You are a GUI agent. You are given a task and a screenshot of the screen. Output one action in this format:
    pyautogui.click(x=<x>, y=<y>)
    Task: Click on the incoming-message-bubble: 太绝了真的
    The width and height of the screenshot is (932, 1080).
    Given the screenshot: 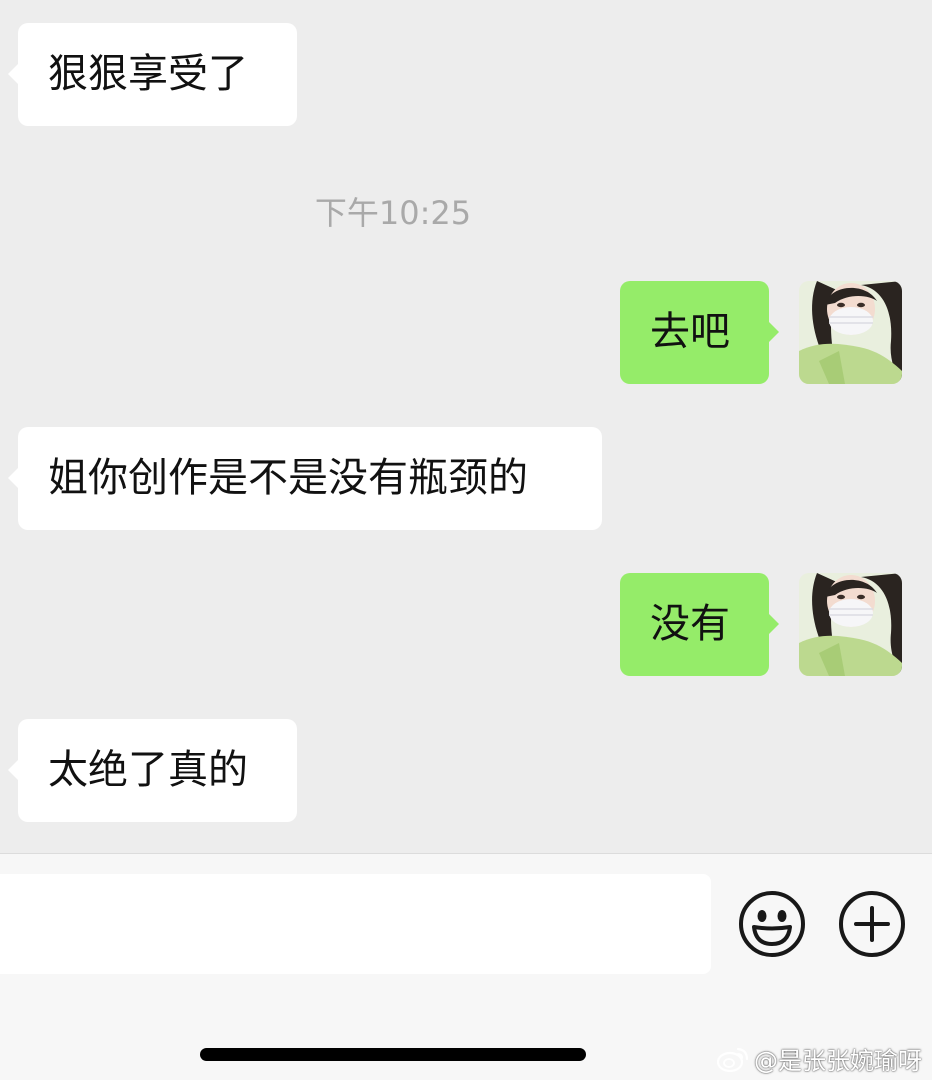 What is the action you would take?
    pyautogui.click(x=152, y=770)
    